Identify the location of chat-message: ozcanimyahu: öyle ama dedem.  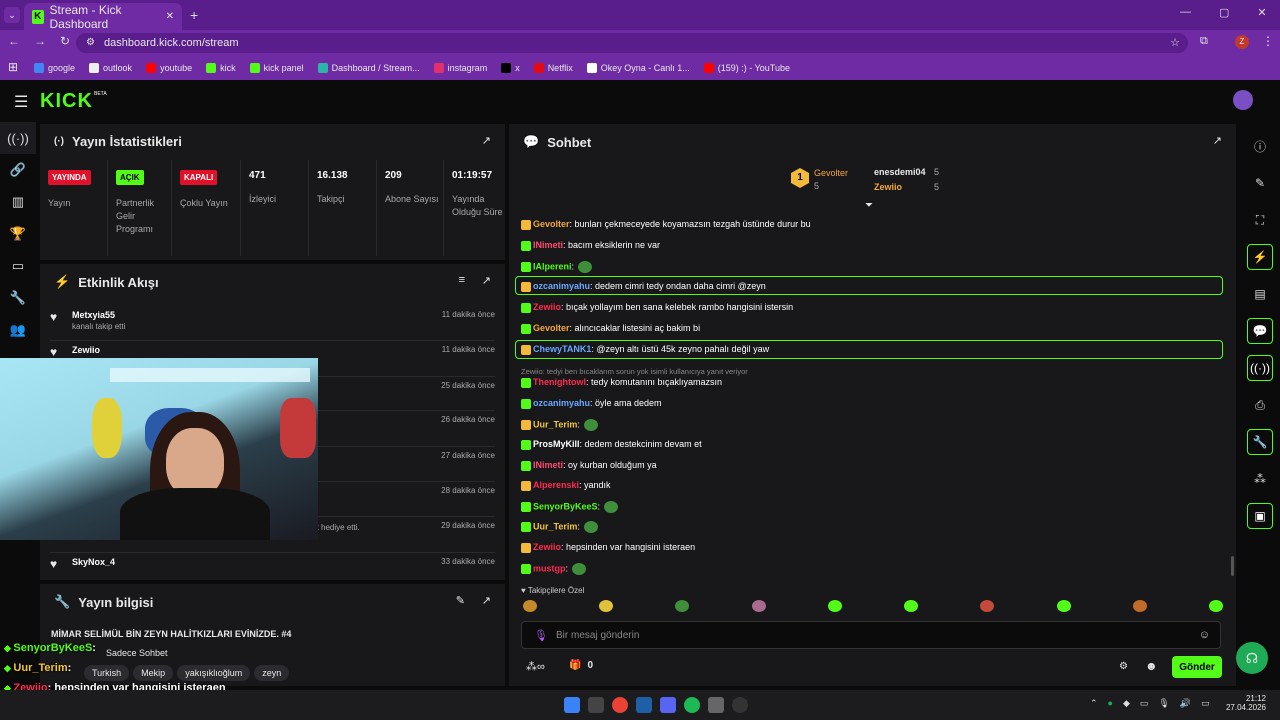
(591, 403).